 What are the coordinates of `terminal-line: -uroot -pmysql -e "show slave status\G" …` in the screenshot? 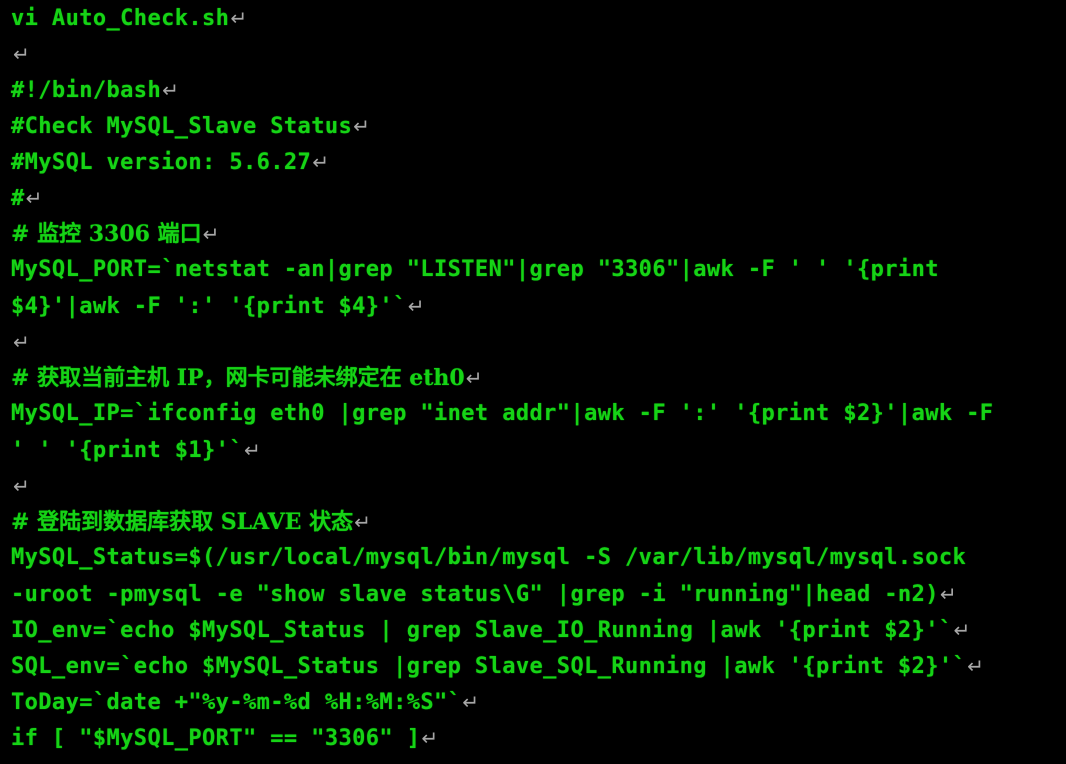 It's located at (533, 594).